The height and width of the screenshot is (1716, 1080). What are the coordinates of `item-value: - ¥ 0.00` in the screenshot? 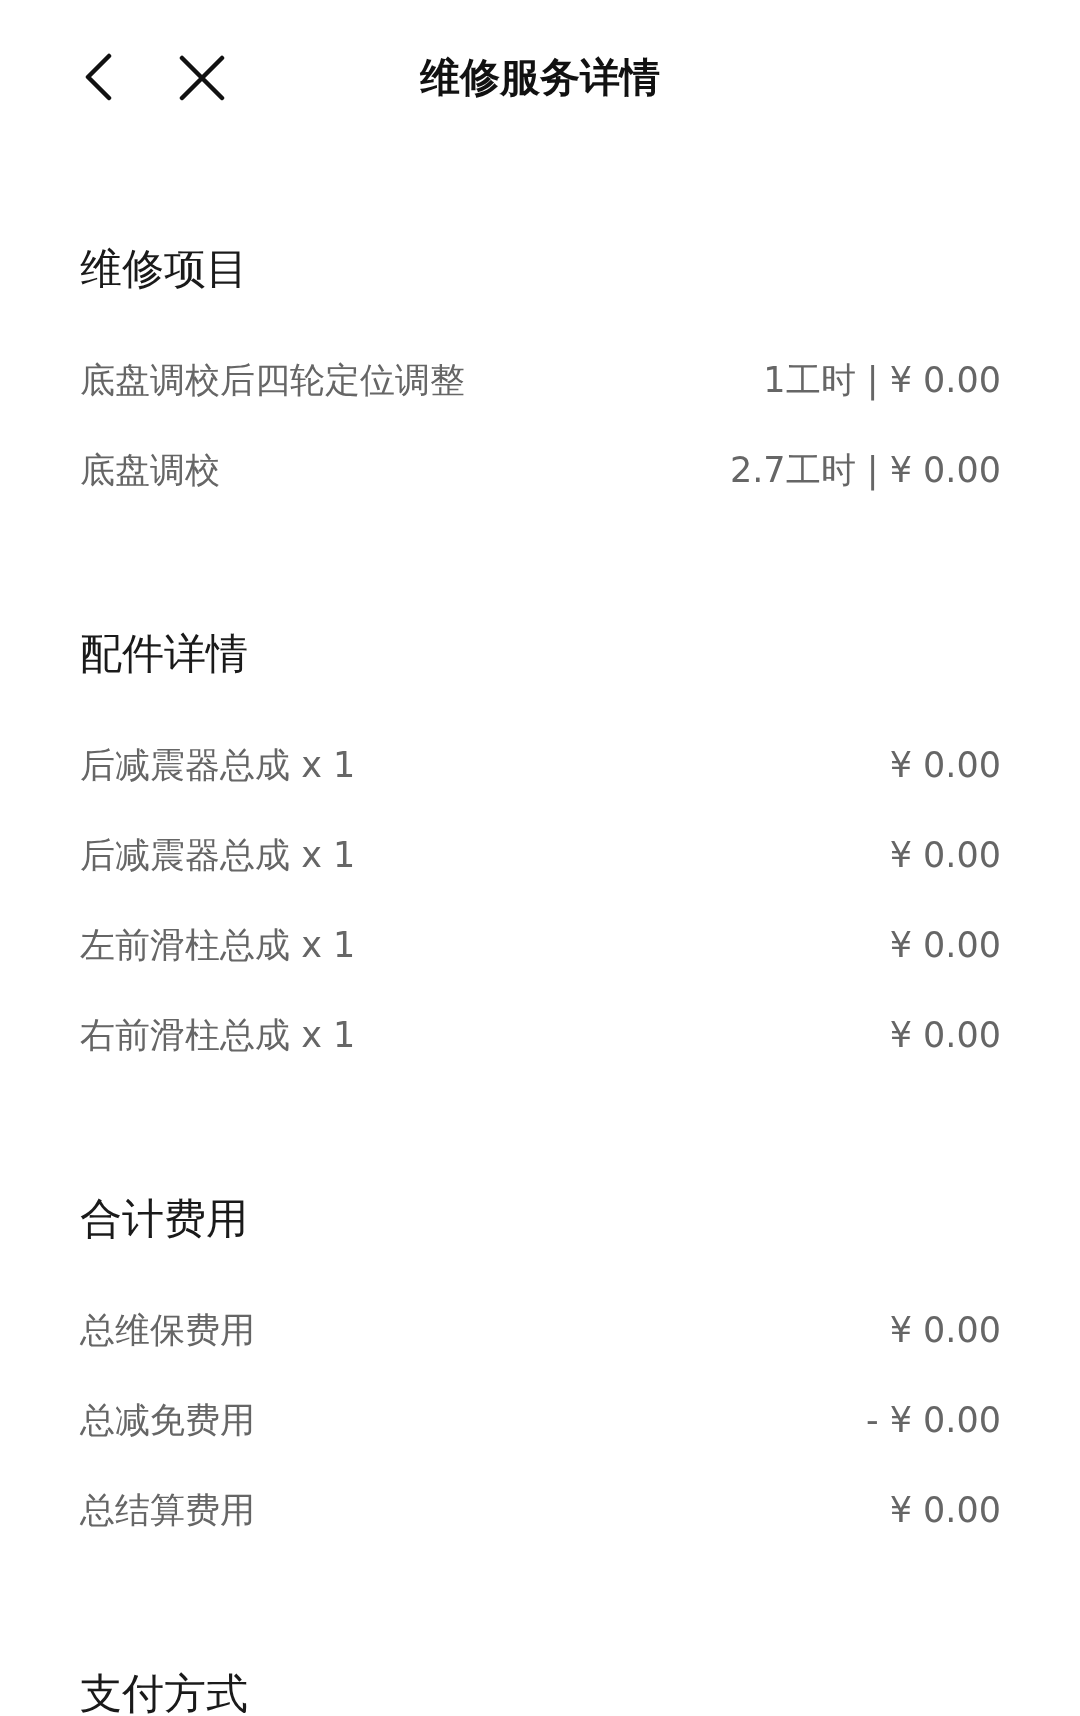 It's located at (933, 1420).